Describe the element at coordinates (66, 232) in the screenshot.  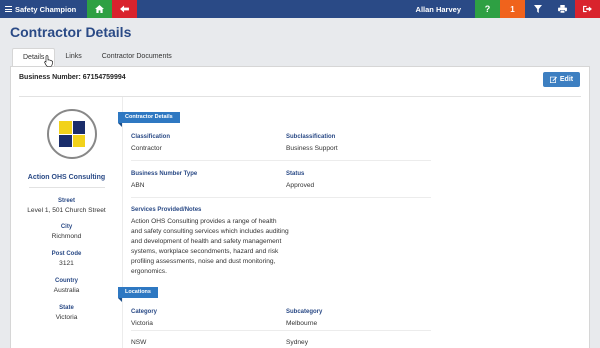
I see `city-field: City Richmond` at that location.